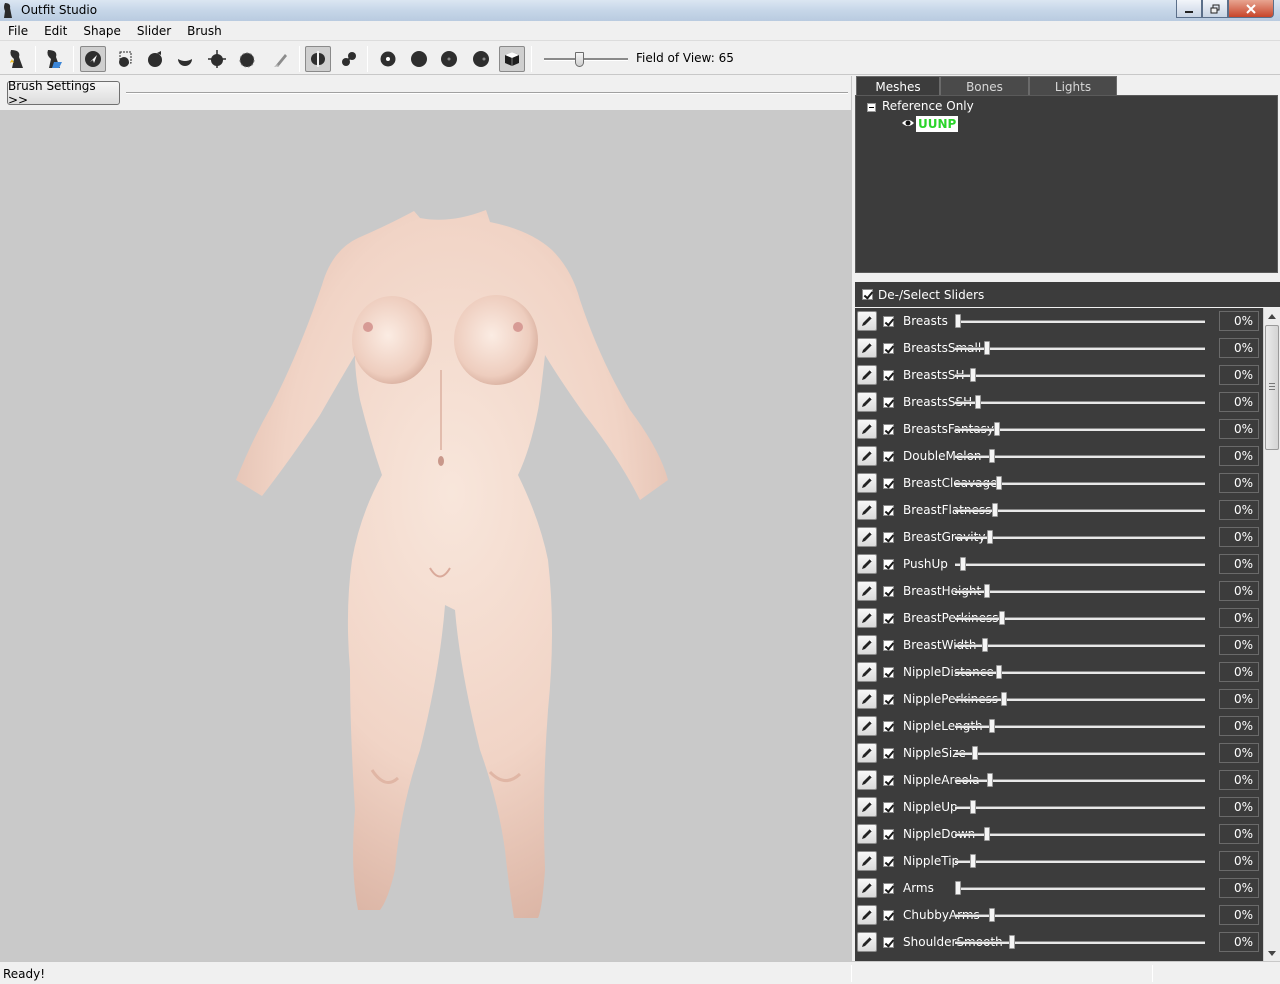 The width and height of the screenshot is (1280, 984). What do you see at coordinates (18, 31) in the screenshot?
I see `menu-file: File` at bounding box center [18, 31].